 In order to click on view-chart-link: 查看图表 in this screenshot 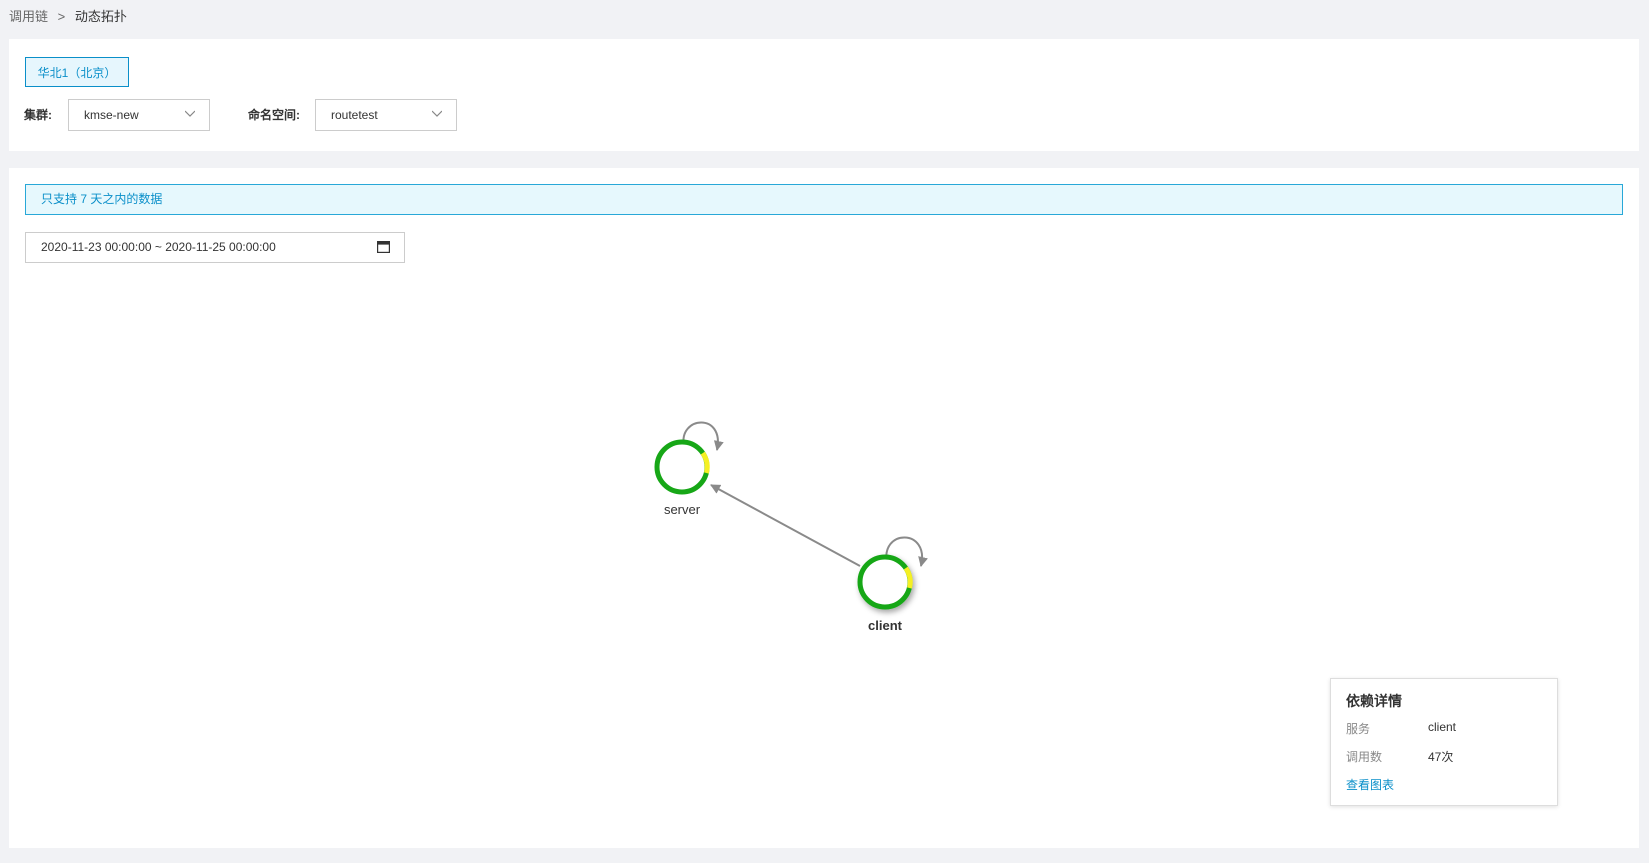, I will do `click(1370, 784)`.